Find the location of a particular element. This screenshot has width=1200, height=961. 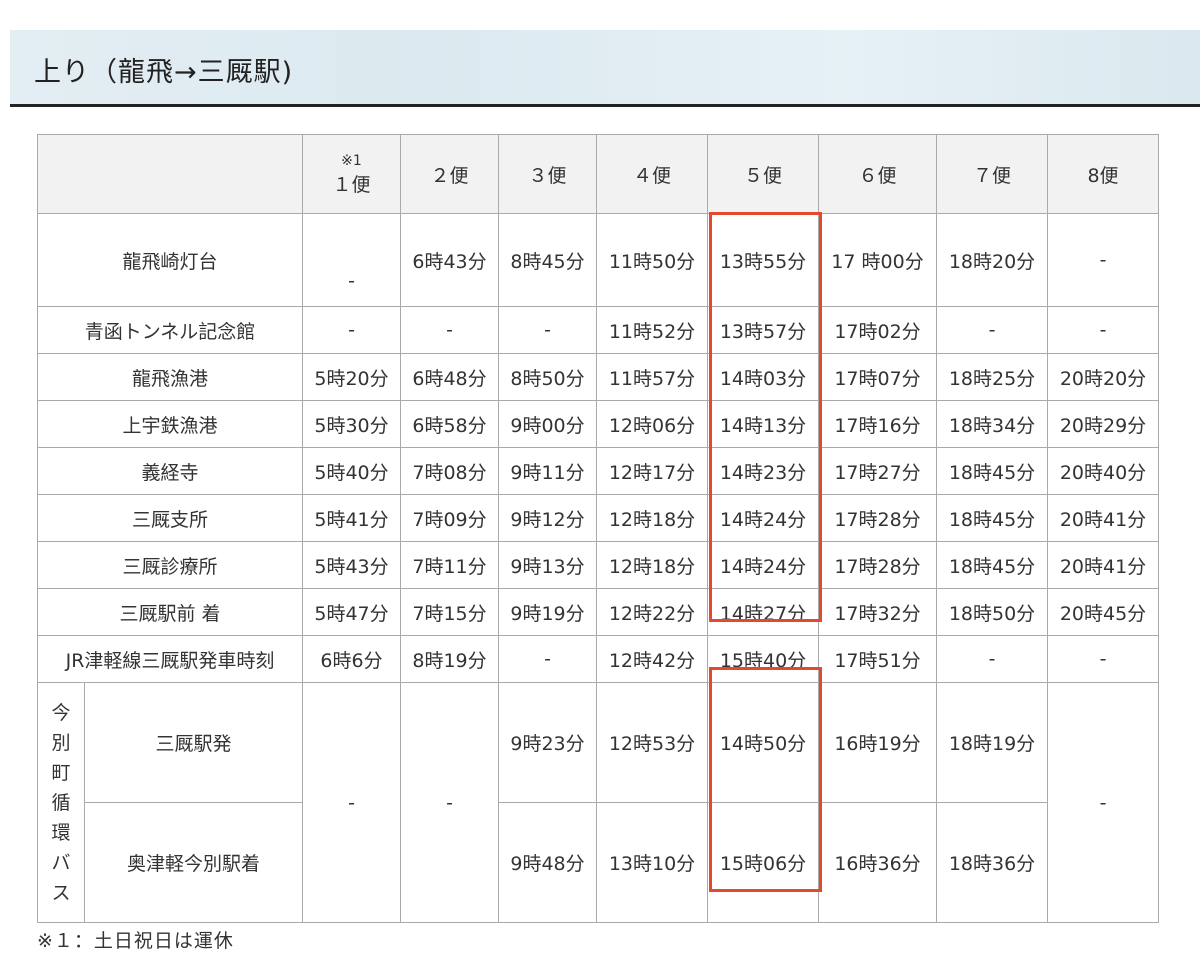

stop-name: 龍飛崎灯台 is located at coordinates (170, 260).